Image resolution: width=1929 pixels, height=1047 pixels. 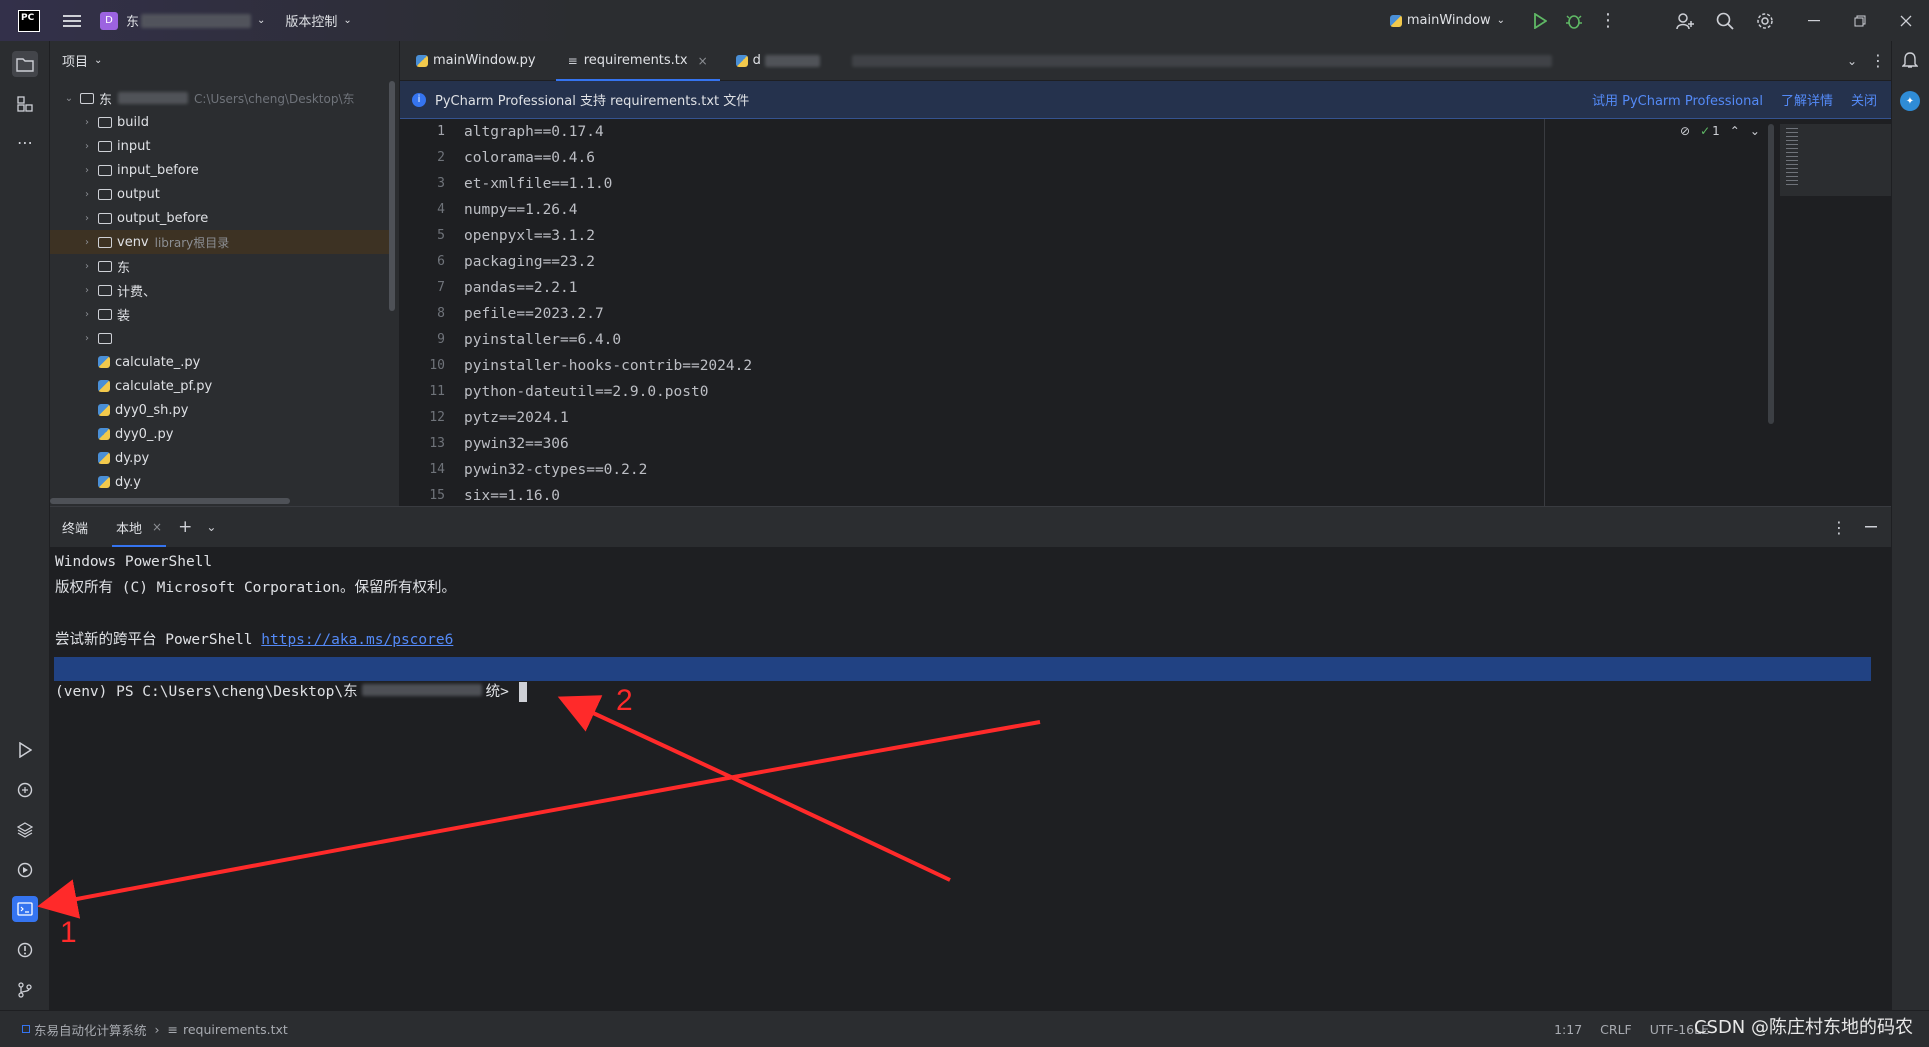 What do you see at coordinates (222, 170) in the screenshot?
I see `tree-folder: › input_before` at bounding box center [222, 170].